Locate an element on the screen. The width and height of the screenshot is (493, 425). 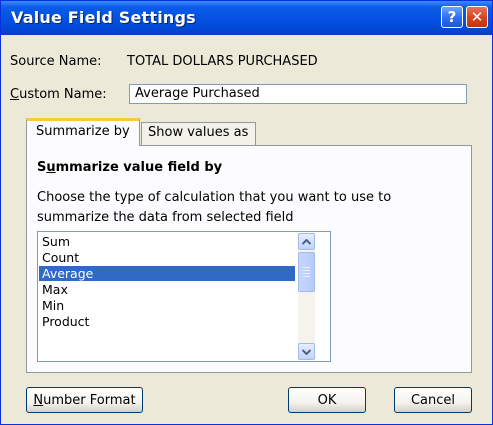
close-label: ✕ is located at coordinates (477, 17).